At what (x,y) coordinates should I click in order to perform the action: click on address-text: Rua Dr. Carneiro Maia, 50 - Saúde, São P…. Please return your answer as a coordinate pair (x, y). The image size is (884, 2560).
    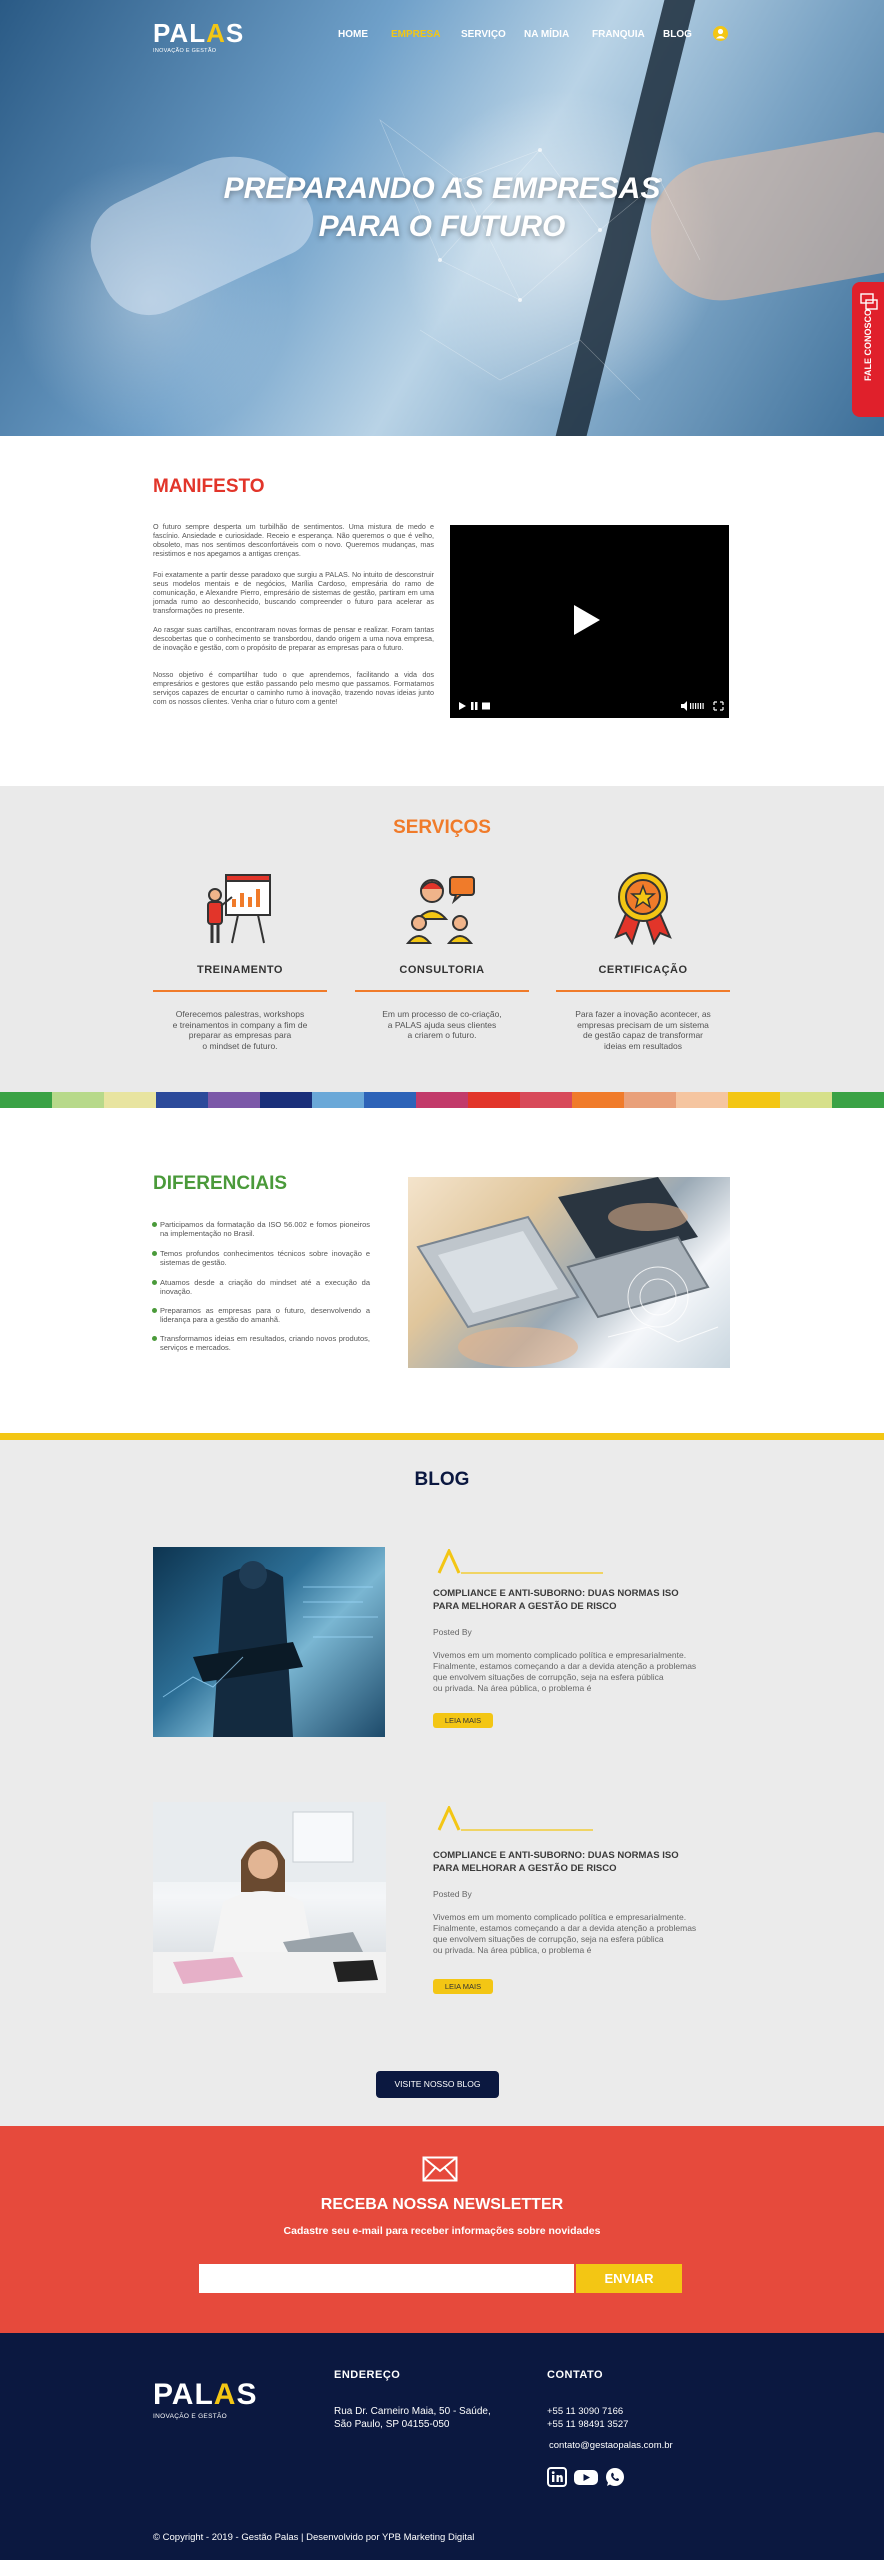
    Looking at the image, I should click on (412, 2418).